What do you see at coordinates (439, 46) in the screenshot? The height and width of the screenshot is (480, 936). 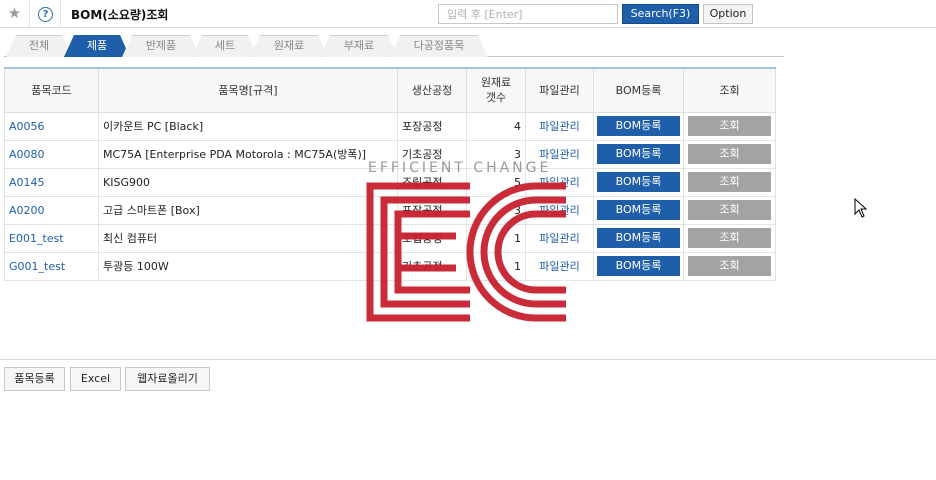 I see `tab-multi-process: 다공정품목` at bounding box center [439, 46].